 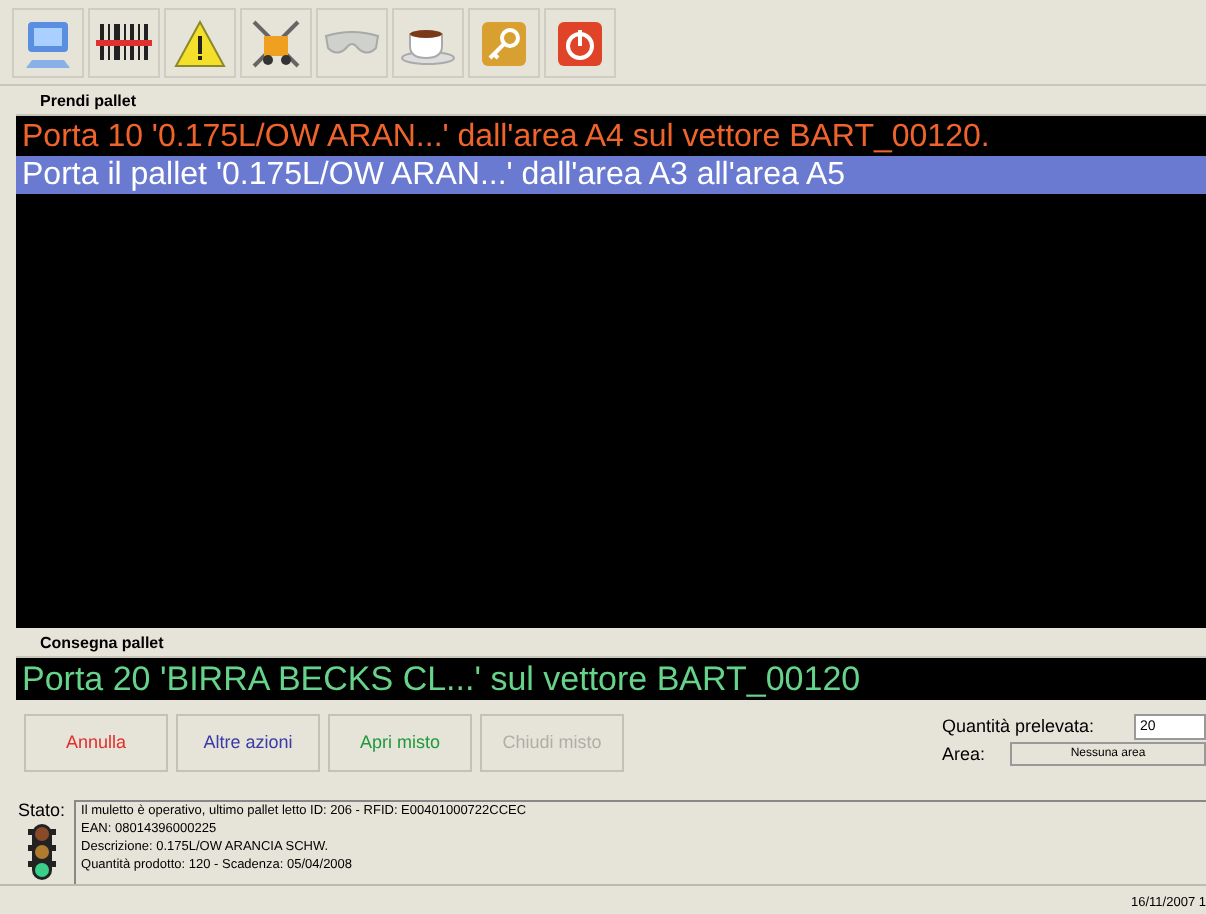 I want to click on glasses-icon, so click(x=352, y=43).